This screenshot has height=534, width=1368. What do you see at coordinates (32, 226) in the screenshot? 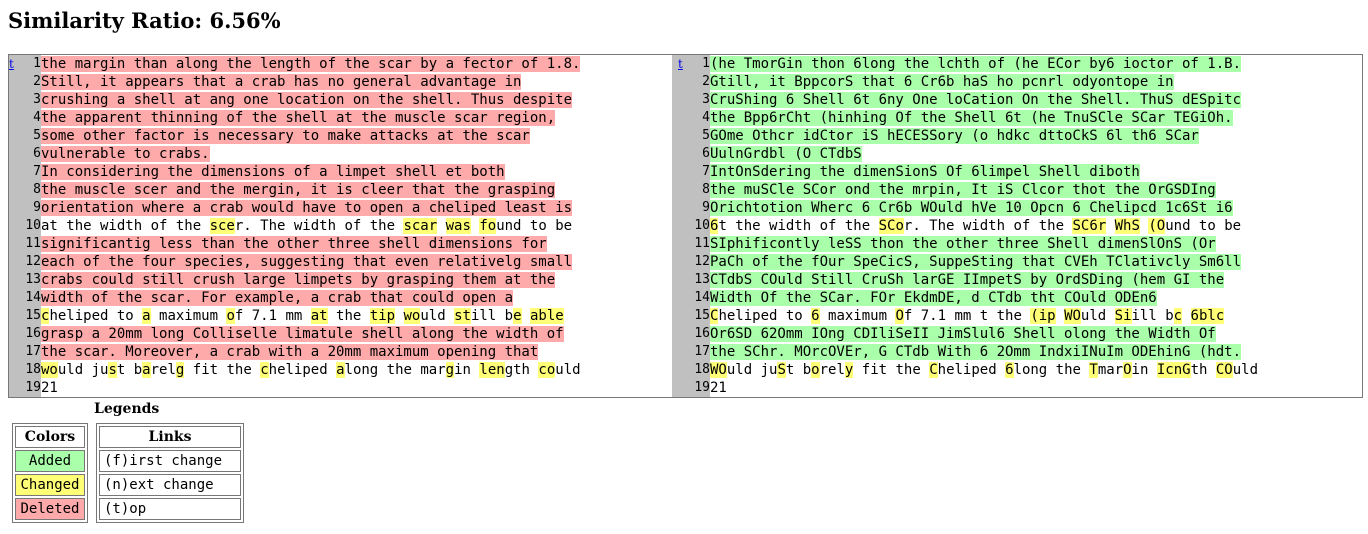
I see `left-line-number: 10` at bounding box center [32, 226].